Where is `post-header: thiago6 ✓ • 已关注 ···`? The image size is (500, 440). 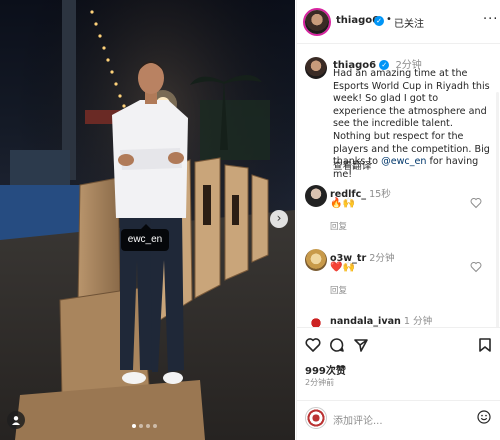 post-header: thiago6 ✓ • 已关注 ··· is located at coordinates (398, 22).